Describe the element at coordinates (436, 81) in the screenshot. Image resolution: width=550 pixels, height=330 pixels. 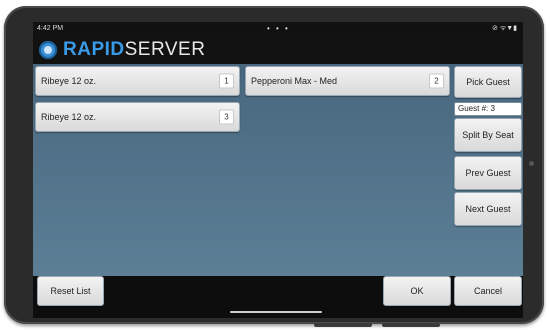
I see `order-item-qty: 2` at that location.